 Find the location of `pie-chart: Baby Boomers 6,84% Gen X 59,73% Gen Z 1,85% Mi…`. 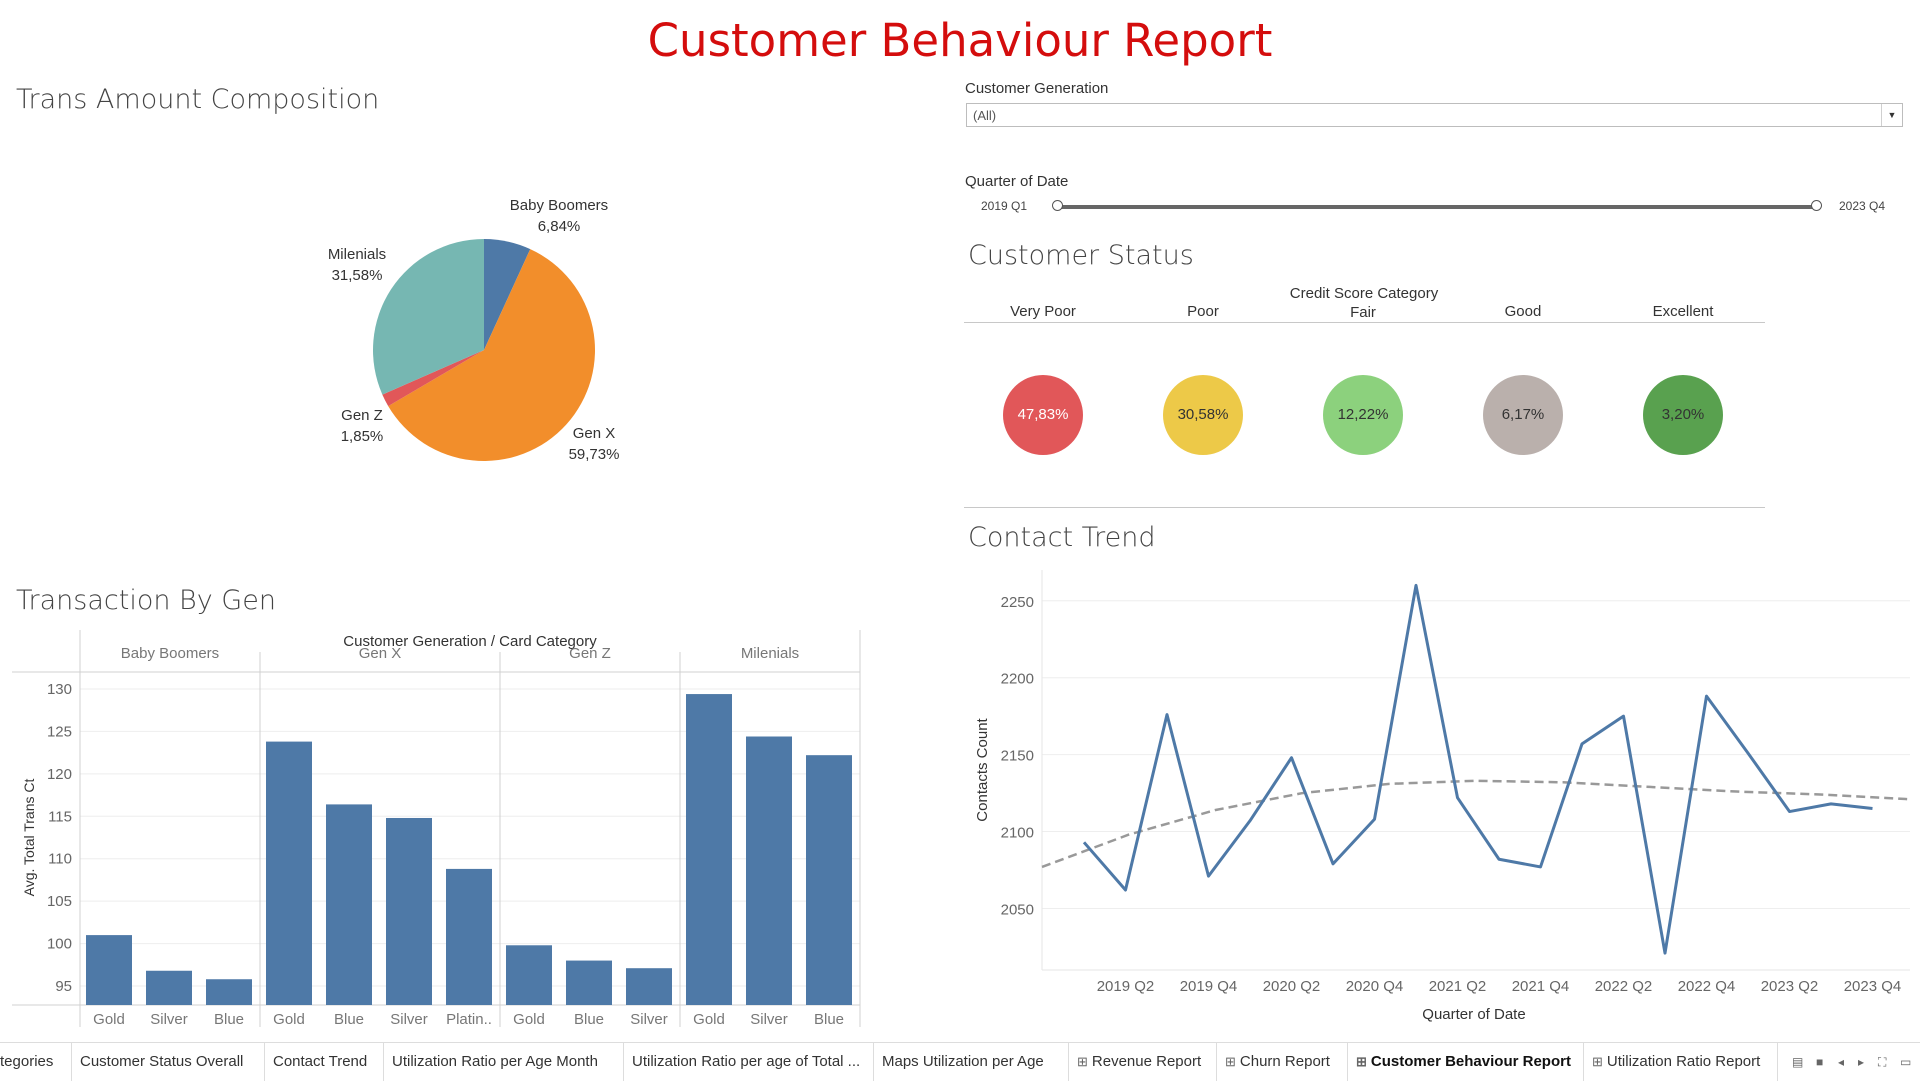

pie-chart: Baby Boomers 6,84% Gen X 59,73% Gen Z 1,85% Mi… is located at coordinates (474, 330).